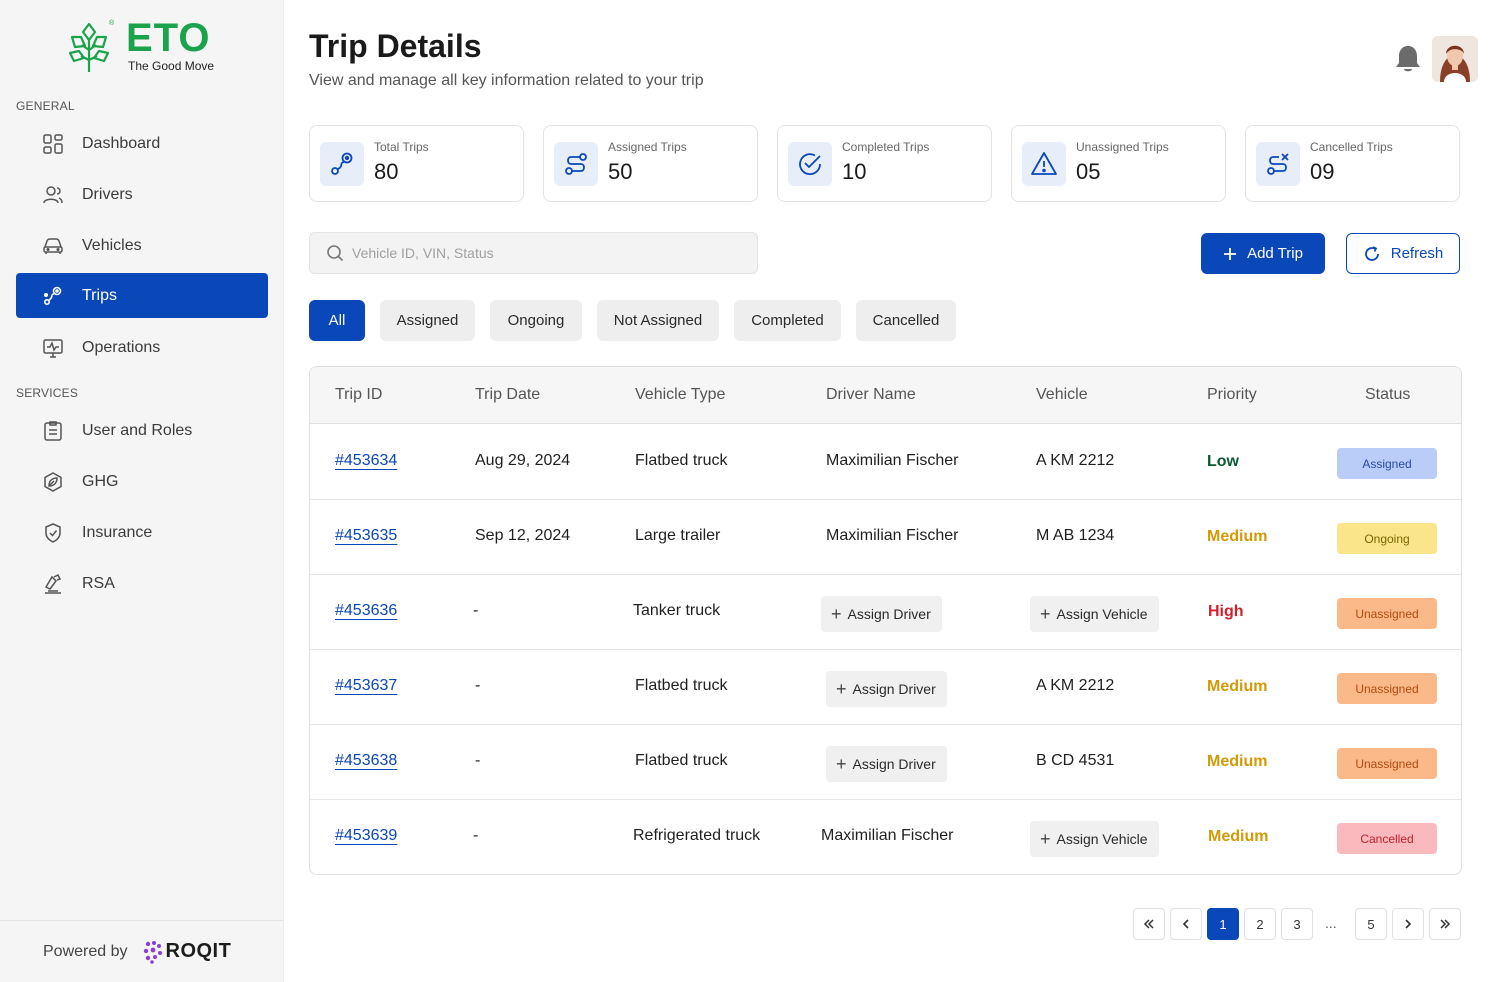 The width and height of the screenshot is (1512, 982). Describe the element at coordinates (523, 535) in the screenshot. I see `trip-date: Sep 12, 2024` at that location.